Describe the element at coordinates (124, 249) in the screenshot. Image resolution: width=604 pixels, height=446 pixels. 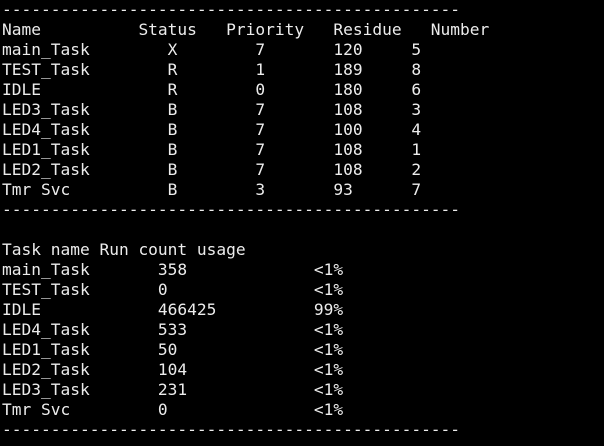
I see `terminal-line: Task name Run count usage` at that location.